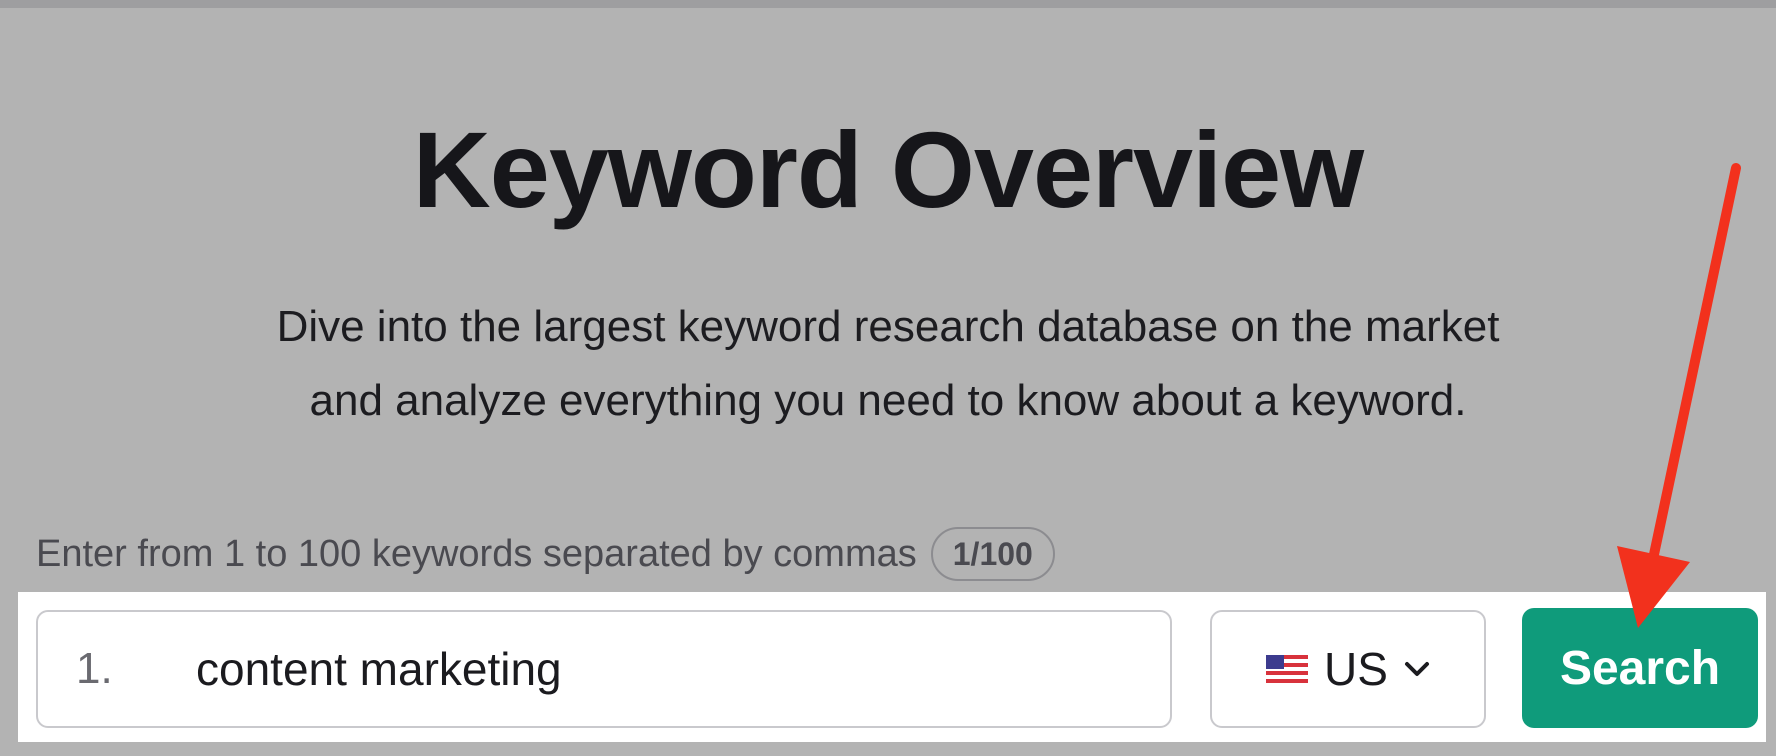 The height and width of the screenshot is (756, 1776). What do you see at coordinates (1287, 669) in the screenshot?
I see `us-flag-icon` at bounding box center [1287, 669].